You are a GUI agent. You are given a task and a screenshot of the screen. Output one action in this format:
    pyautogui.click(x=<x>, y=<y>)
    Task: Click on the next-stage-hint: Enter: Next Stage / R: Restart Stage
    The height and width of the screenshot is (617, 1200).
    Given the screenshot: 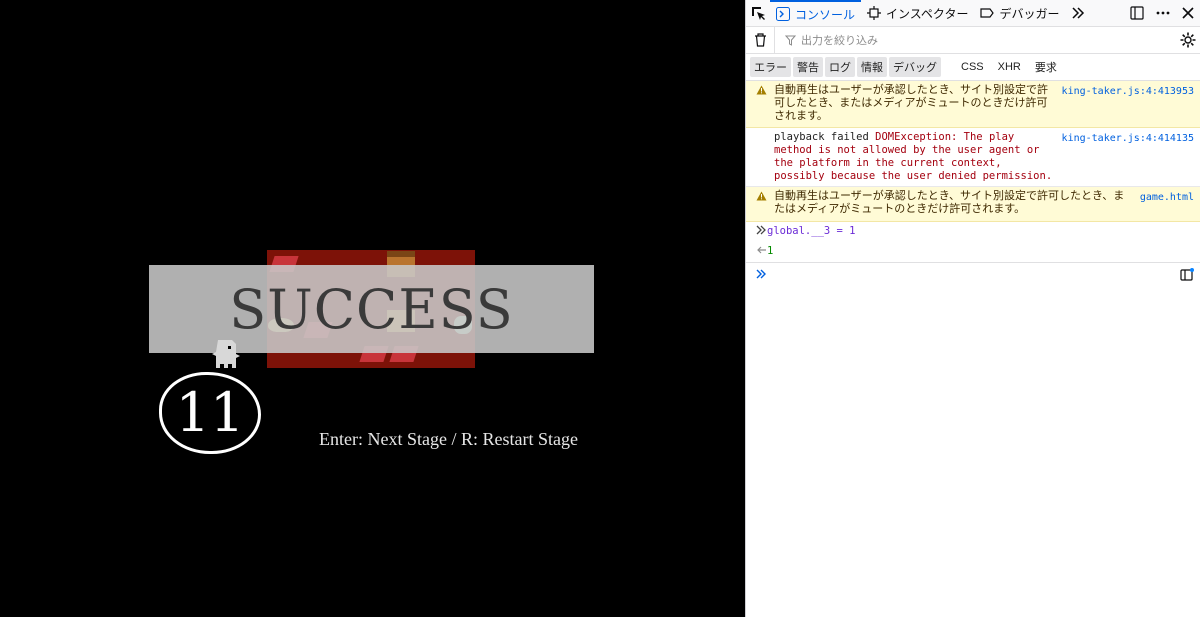 What is the action you would take?
    pyautogui.click(x=448, y=439)
    